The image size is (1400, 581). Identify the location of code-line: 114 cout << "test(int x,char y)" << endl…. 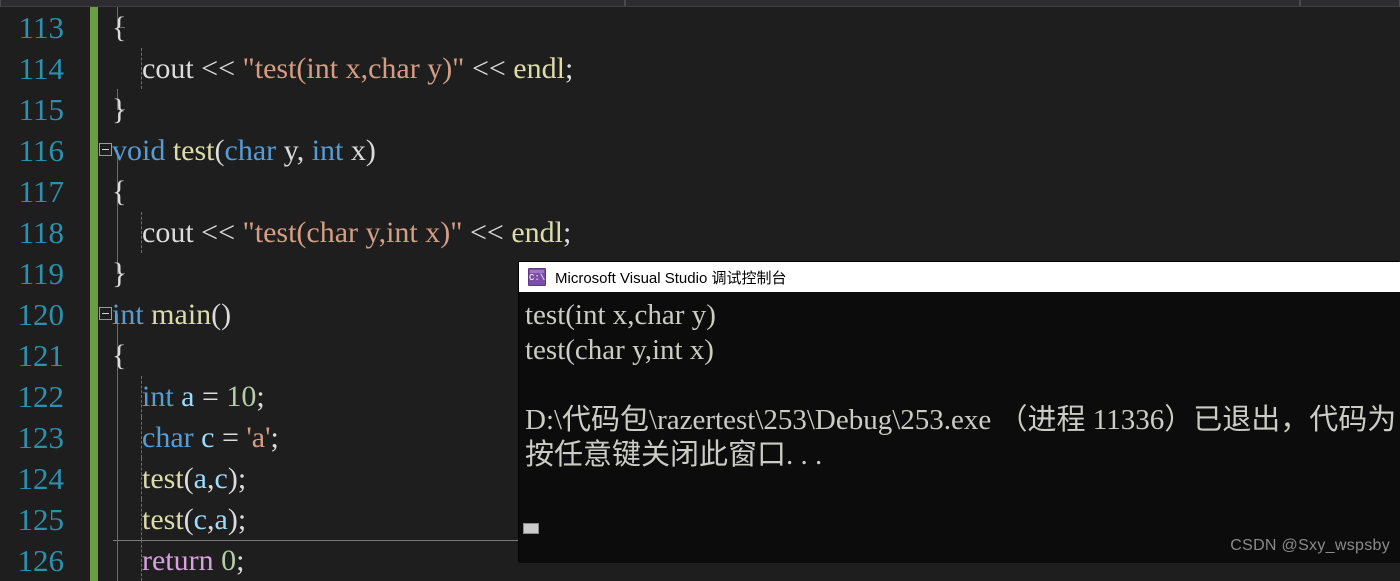
(700, 68).